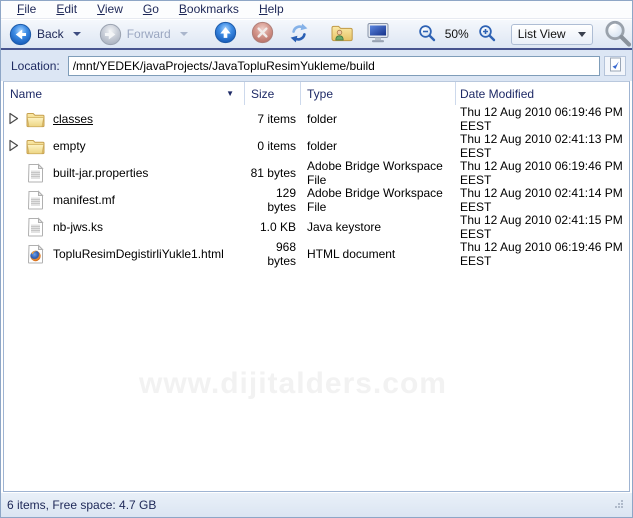  I want to click on toolbar: Back Forward 50% List View, so click(316, 34).